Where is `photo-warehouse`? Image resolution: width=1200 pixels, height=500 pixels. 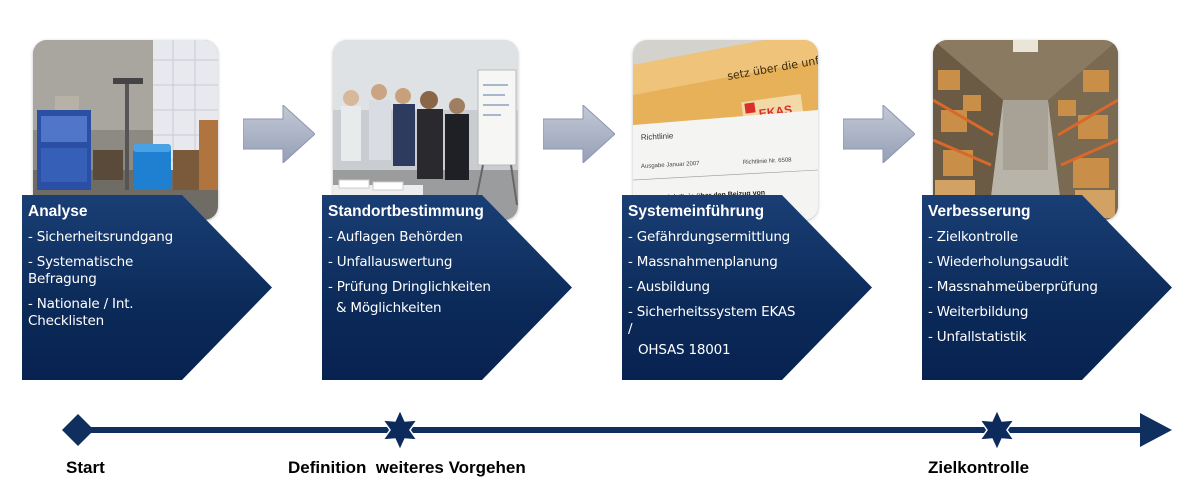 photo-warehouse is located at coordinates (1025, 130).